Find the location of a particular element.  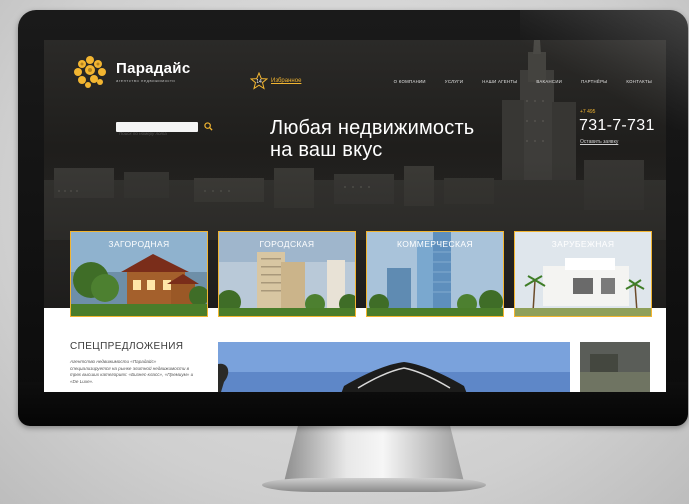

favorites-label: Избранное is located at coordinates (286, 81).